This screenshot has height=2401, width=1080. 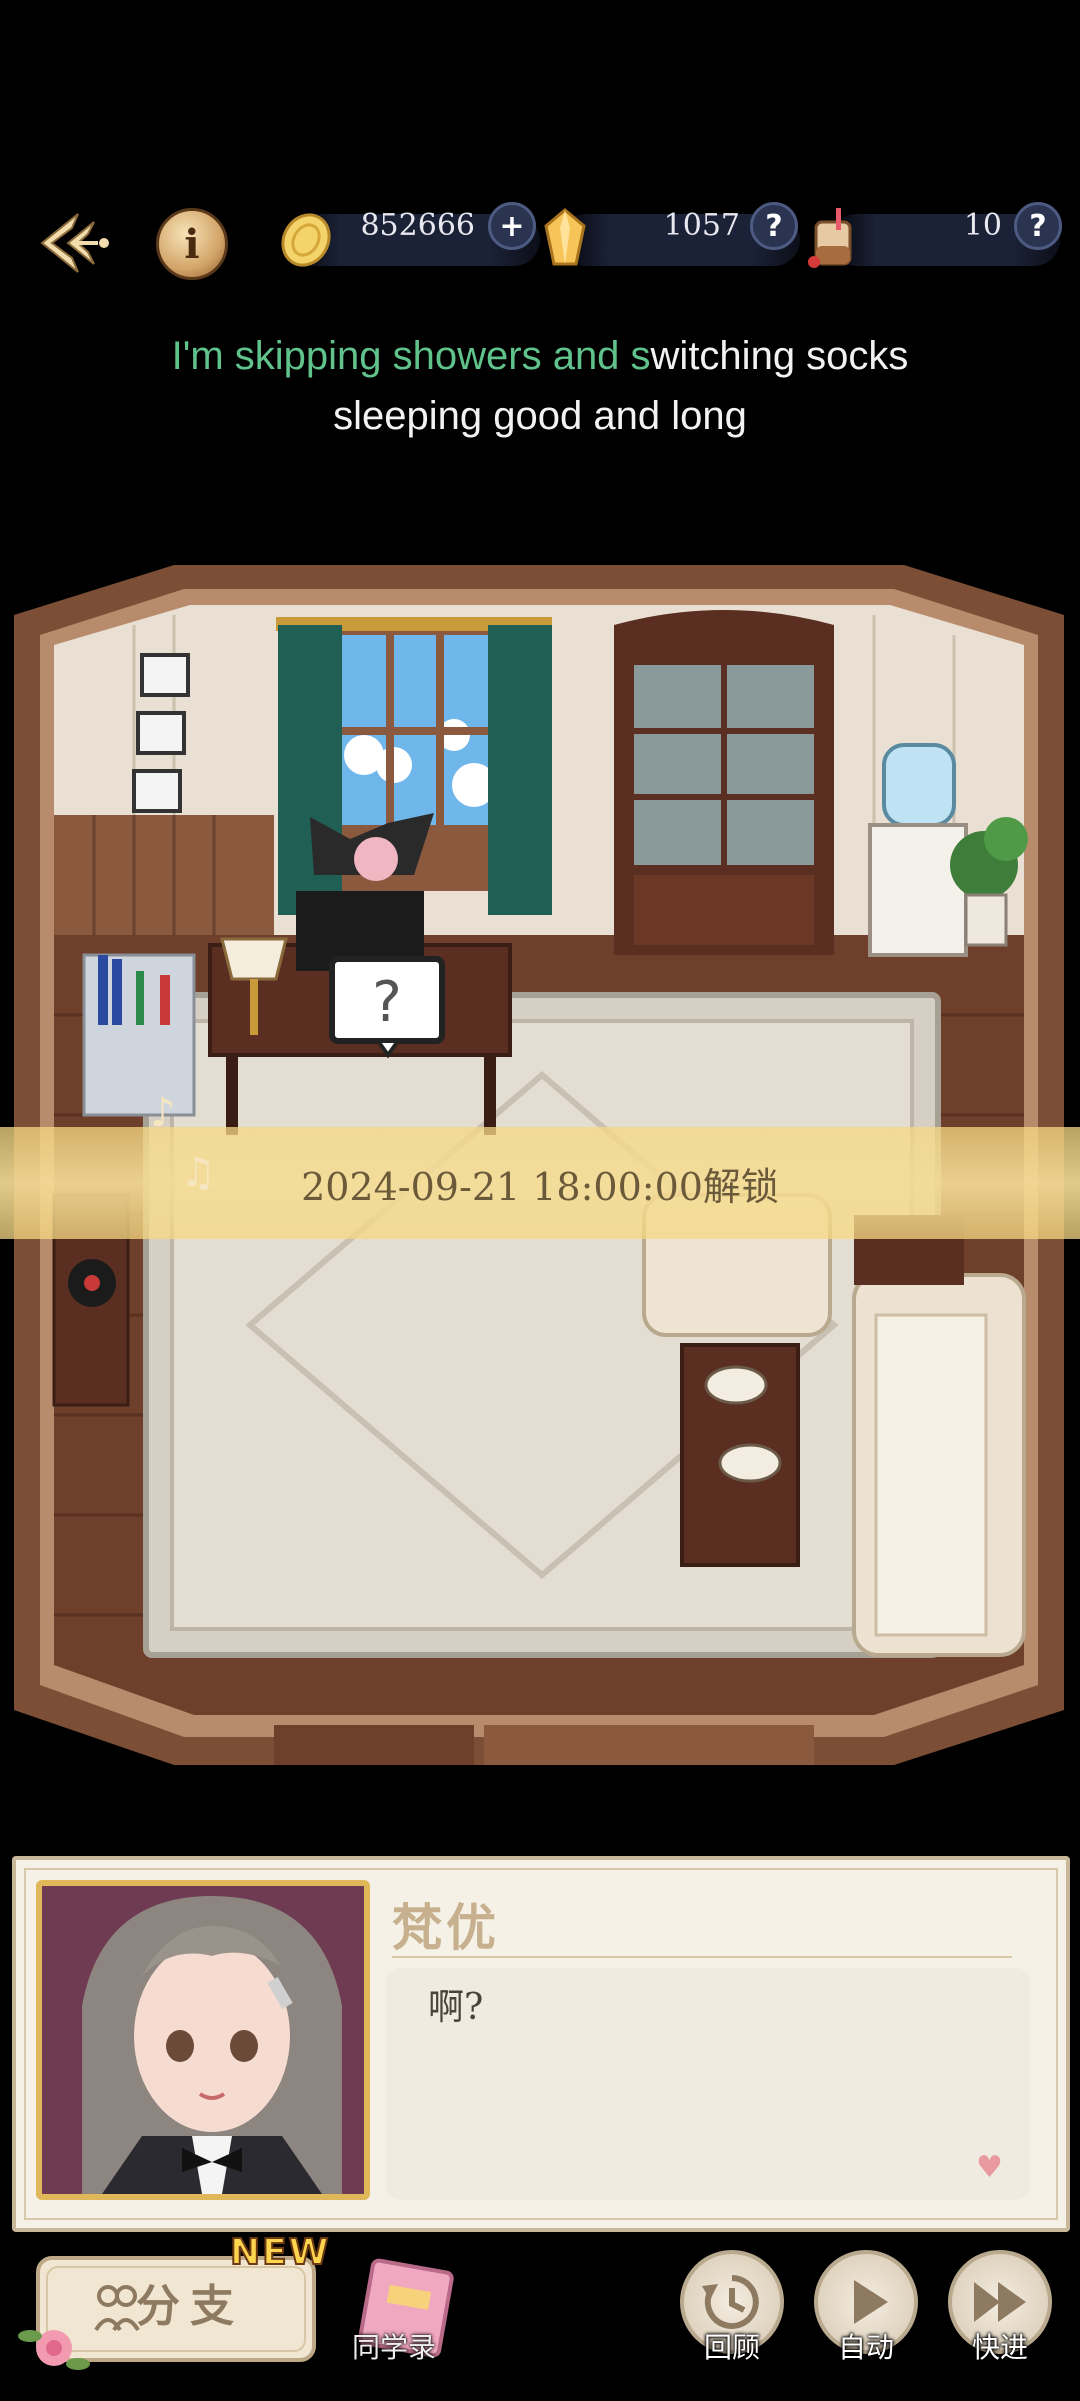 What do you see at coordinates (405, 2323) in the screenshot?
I see `classmates-button` at bounding box center [405, 2323].